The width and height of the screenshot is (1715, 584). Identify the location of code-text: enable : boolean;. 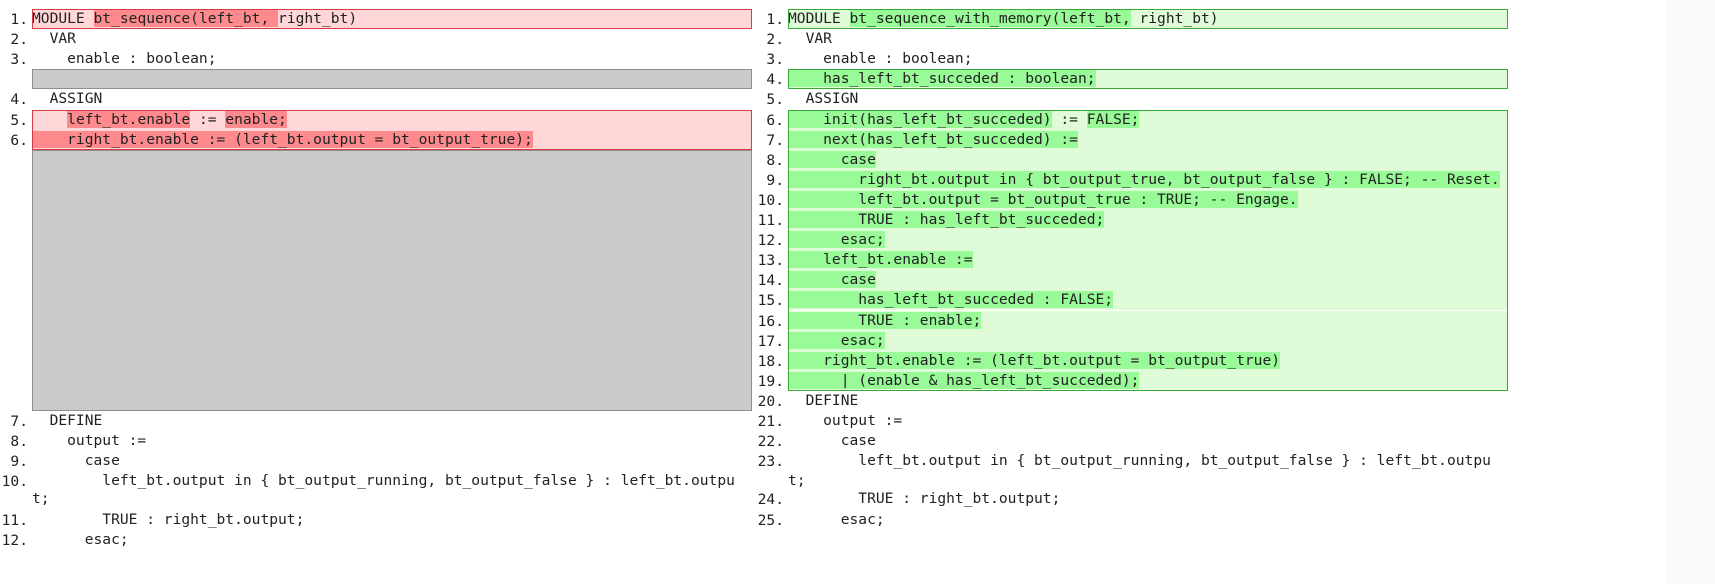
(880, 59).